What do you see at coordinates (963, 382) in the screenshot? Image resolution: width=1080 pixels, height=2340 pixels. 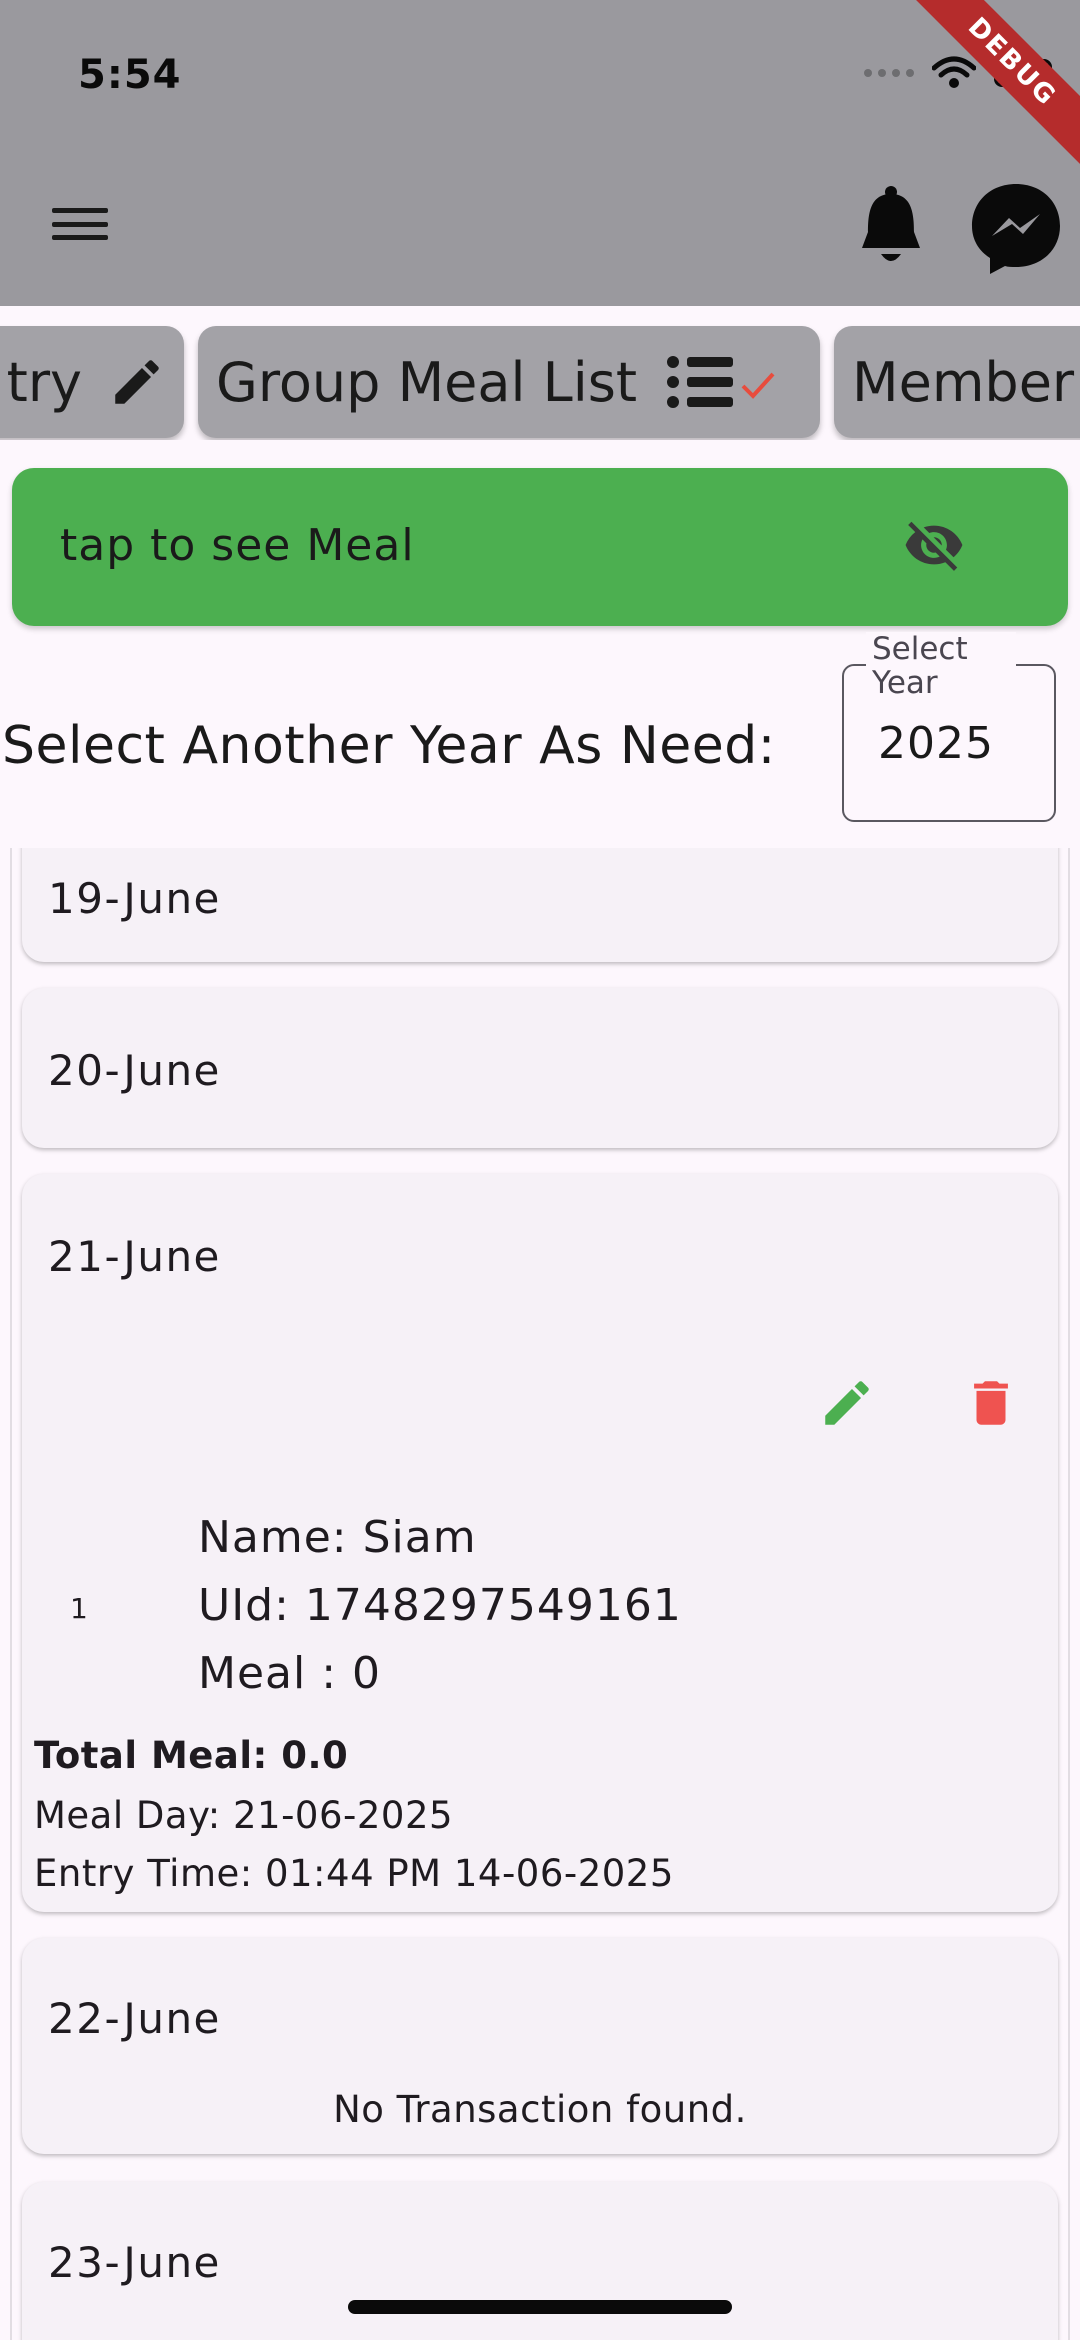 I see `tab-label: Member` at bounding box center [963, 382].